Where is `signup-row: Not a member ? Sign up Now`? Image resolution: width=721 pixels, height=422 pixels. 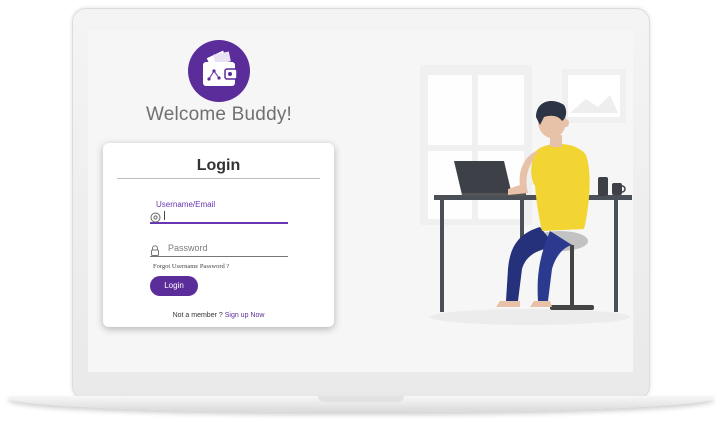 signup-row: Not a member ? Sign up Now is located at coordinates (218, 315).